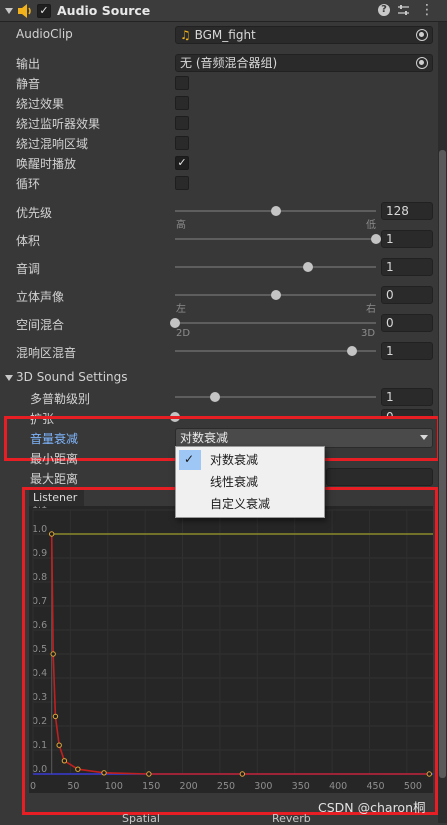 The height and width of the screenshot is (825, 447). I want to click on pitch-slider-track, so click(275, 267).